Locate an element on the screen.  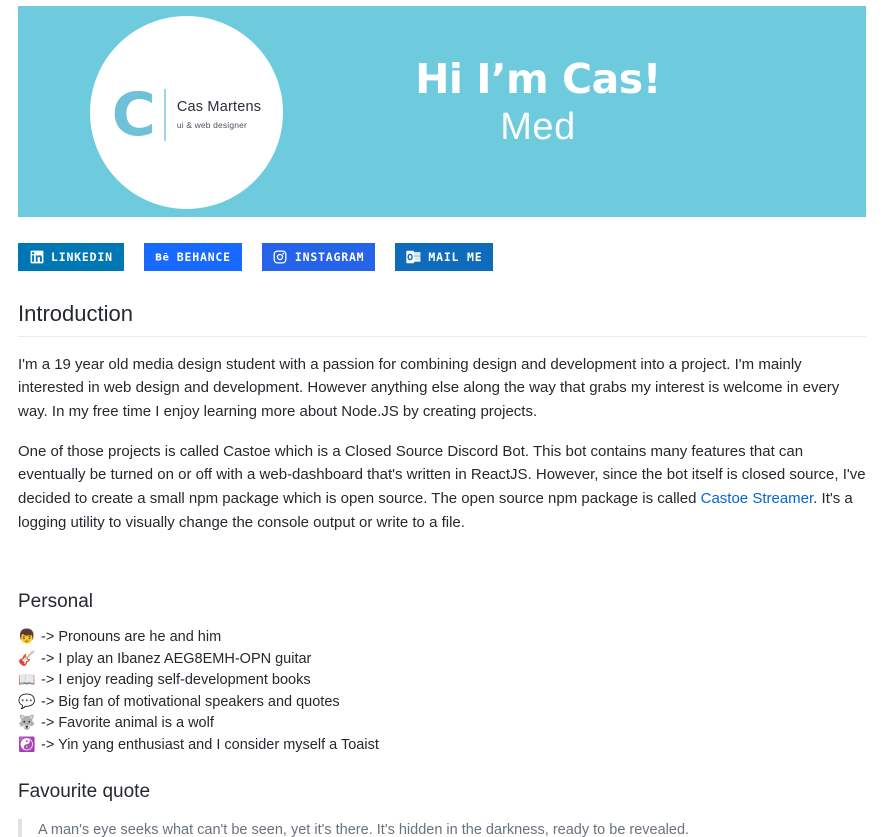
mail-me-badge: MAIL ME is located at coordinates (444, 257).